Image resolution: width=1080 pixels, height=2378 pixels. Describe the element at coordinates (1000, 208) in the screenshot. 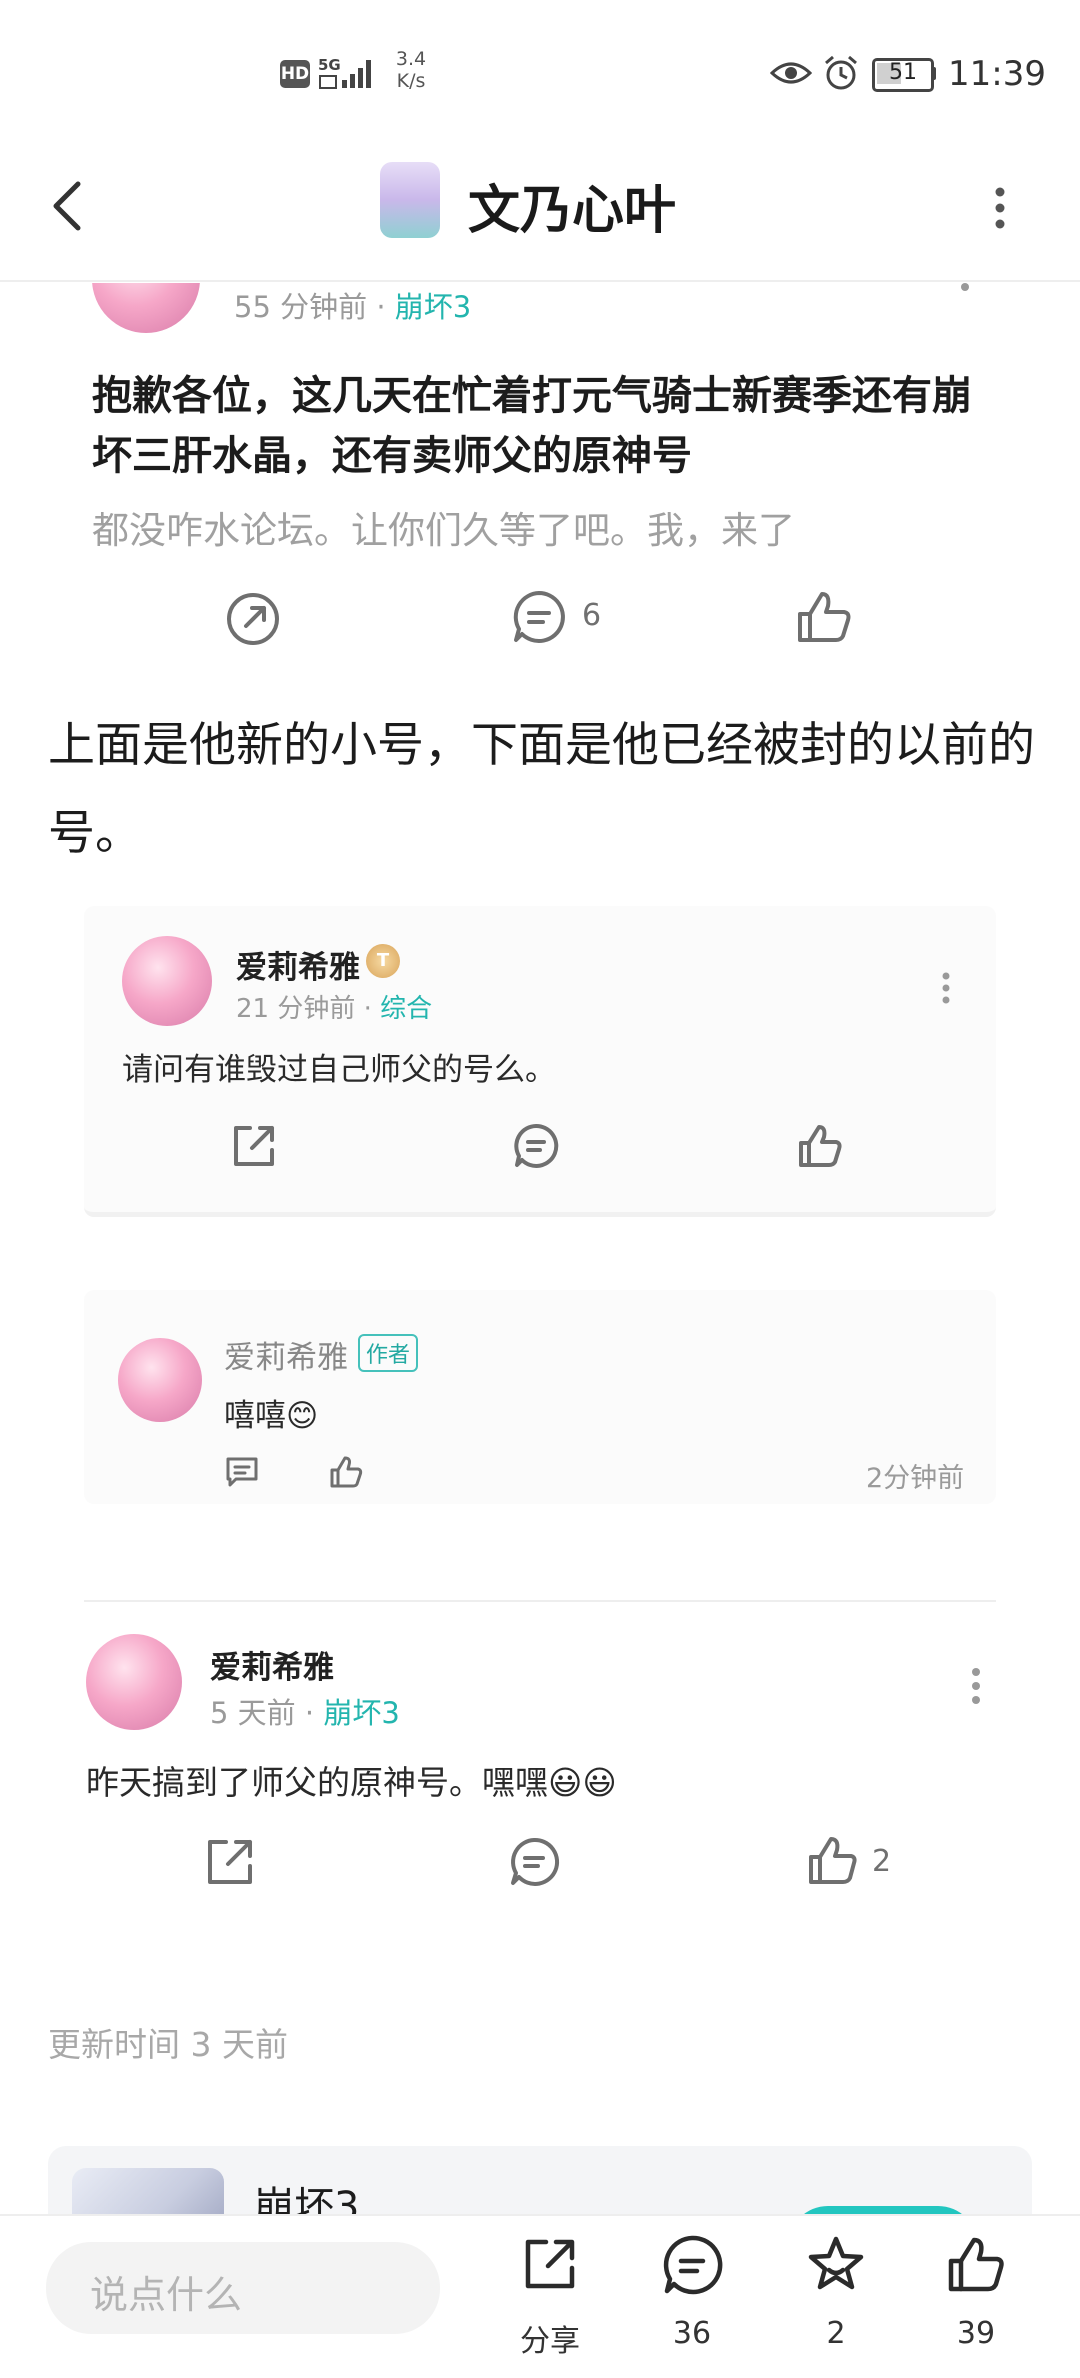

I see `more-options-icon` at that location.